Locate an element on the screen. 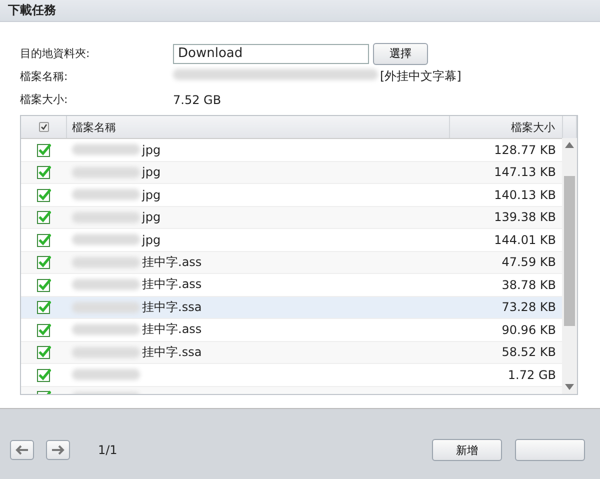 This screenshot has width=600, height=479. file-size: 58.52 KB is located at coordinates (529, 352).